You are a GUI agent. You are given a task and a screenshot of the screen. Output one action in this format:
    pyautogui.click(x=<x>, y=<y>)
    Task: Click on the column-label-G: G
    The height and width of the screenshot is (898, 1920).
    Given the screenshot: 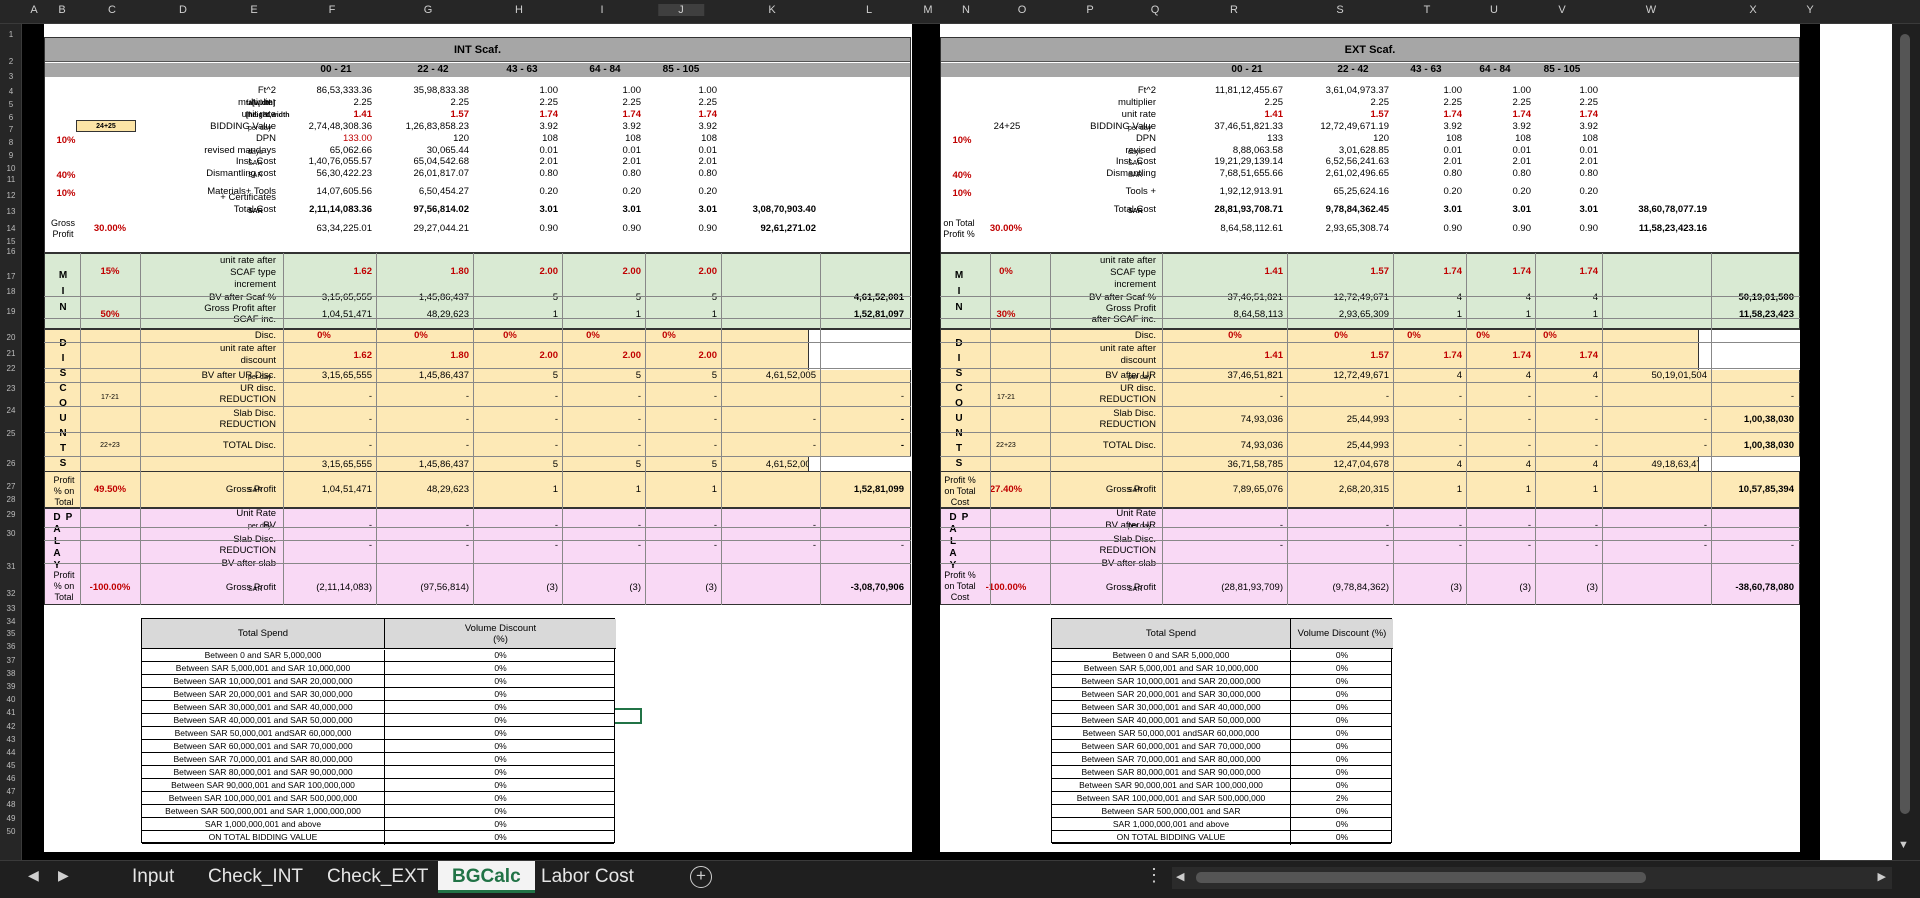 What is the action you would take?
    pyautogui.click(x=428, y=10)
    